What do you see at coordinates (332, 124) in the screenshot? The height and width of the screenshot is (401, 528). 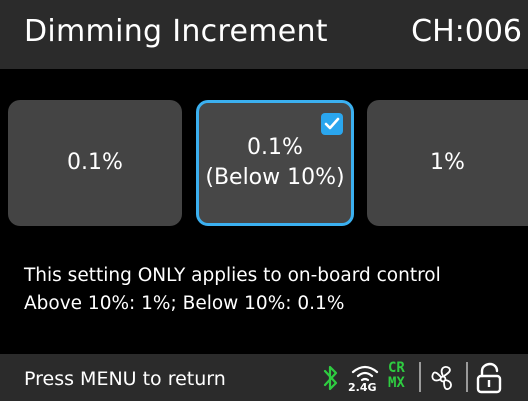 I see `checkmark-icon` at bounding box center [332, 124].